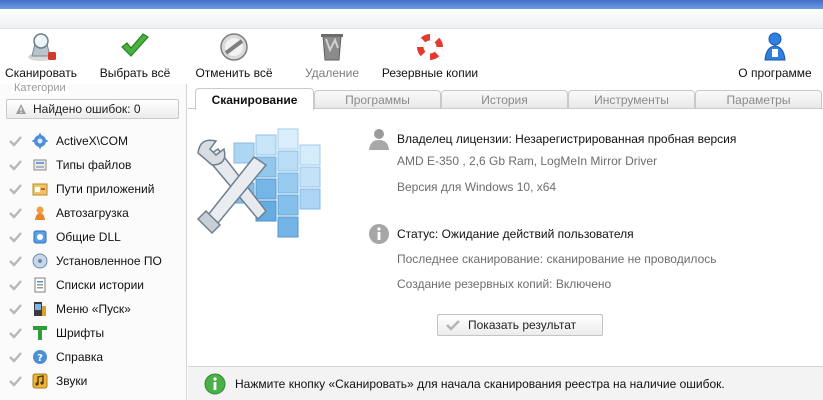 This screenshot has height=400, width=823. What do you see at coordinates (430, 73) in the screenshot?
I see `backups-label: Резервные копии` at bounding box center [430, 73].